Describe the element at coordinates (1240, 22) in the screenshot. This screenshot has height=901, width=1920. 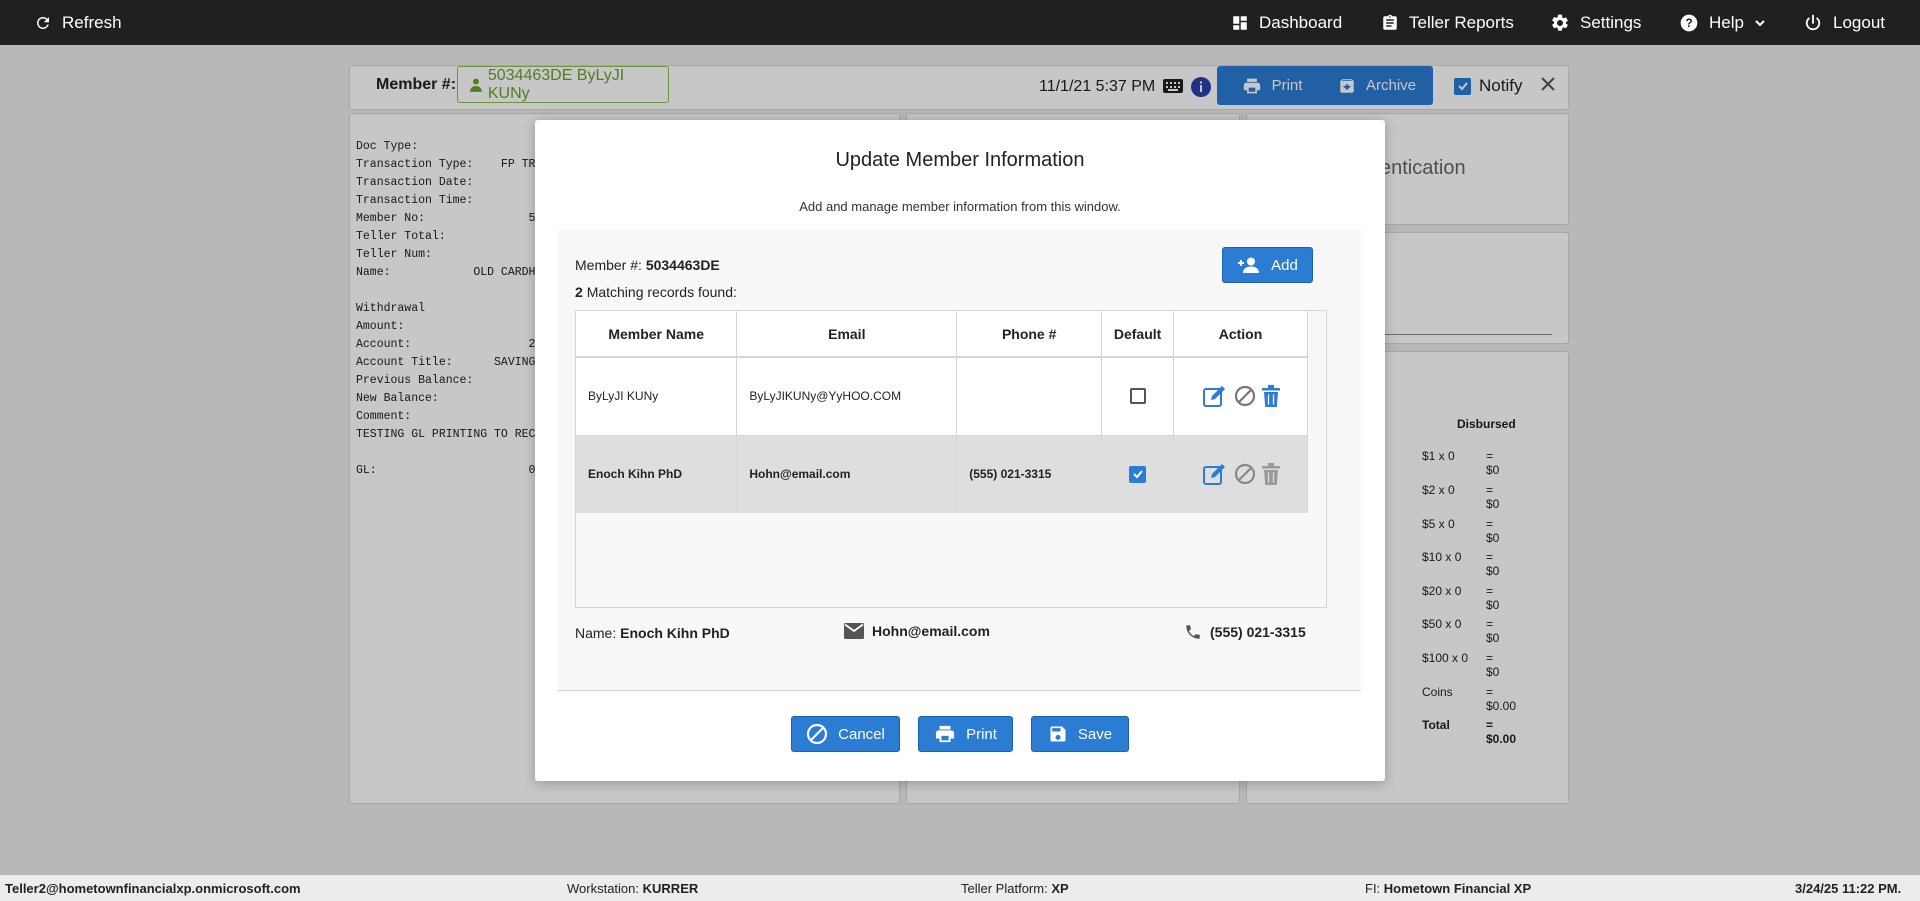
I see `dashboard-icon` at that location.